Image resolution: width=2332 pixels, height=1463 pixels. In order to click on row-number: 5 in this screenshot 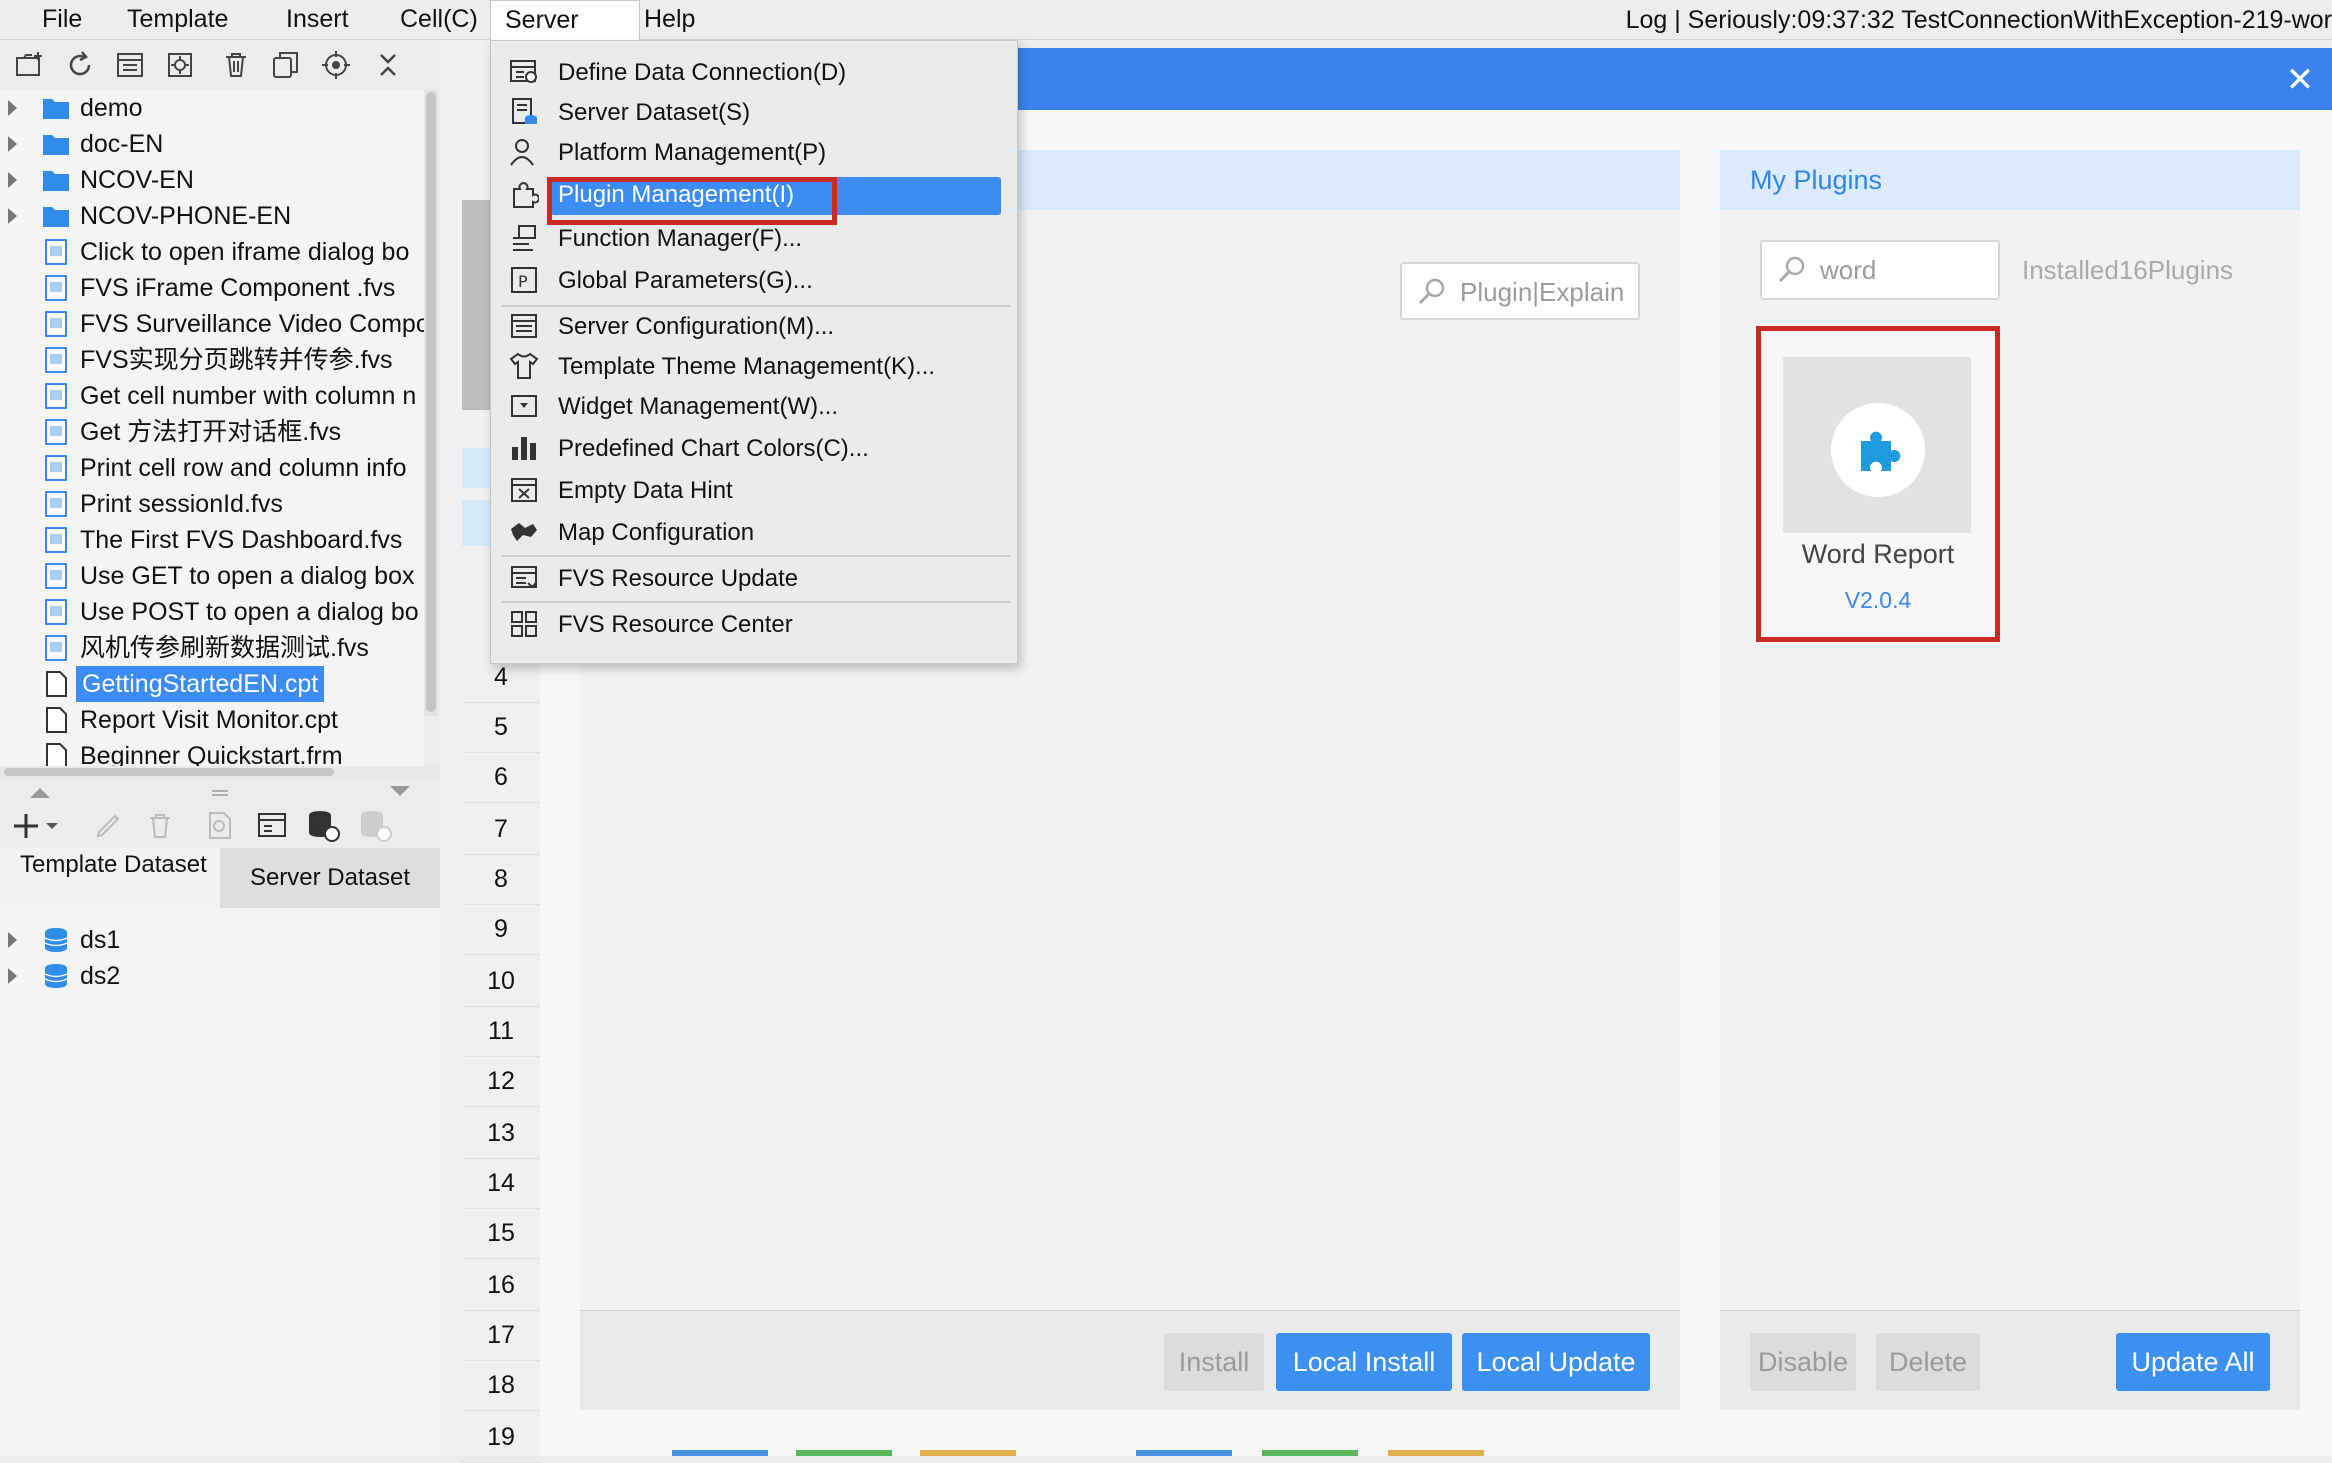, I will do `click(501, 727)`.